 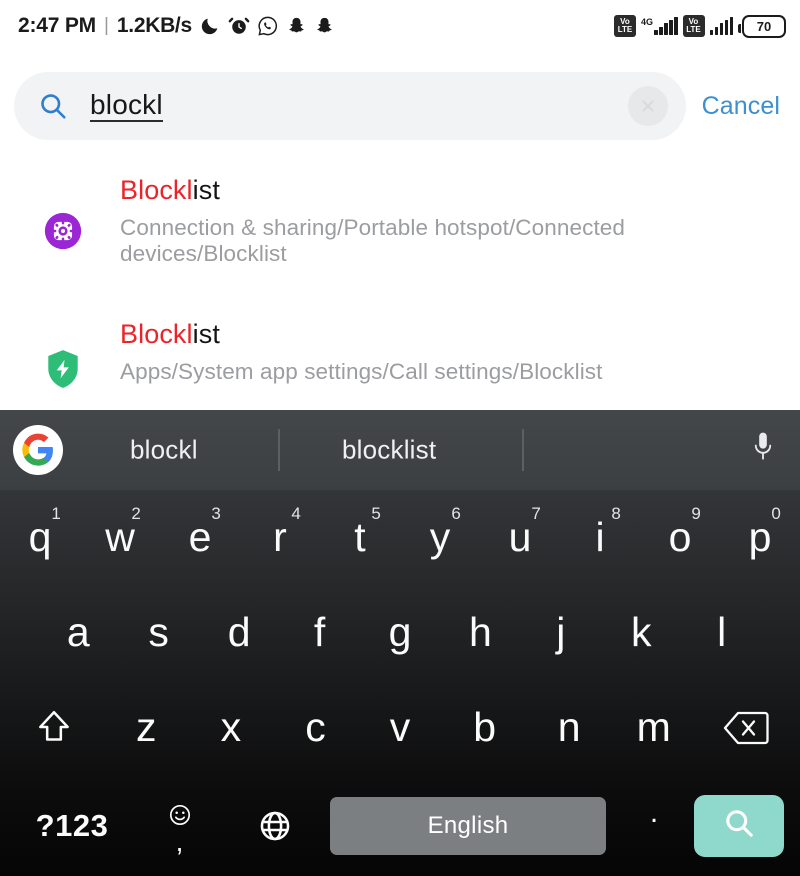 I want to click on key-t-label: t, so click(x=360, y=537).